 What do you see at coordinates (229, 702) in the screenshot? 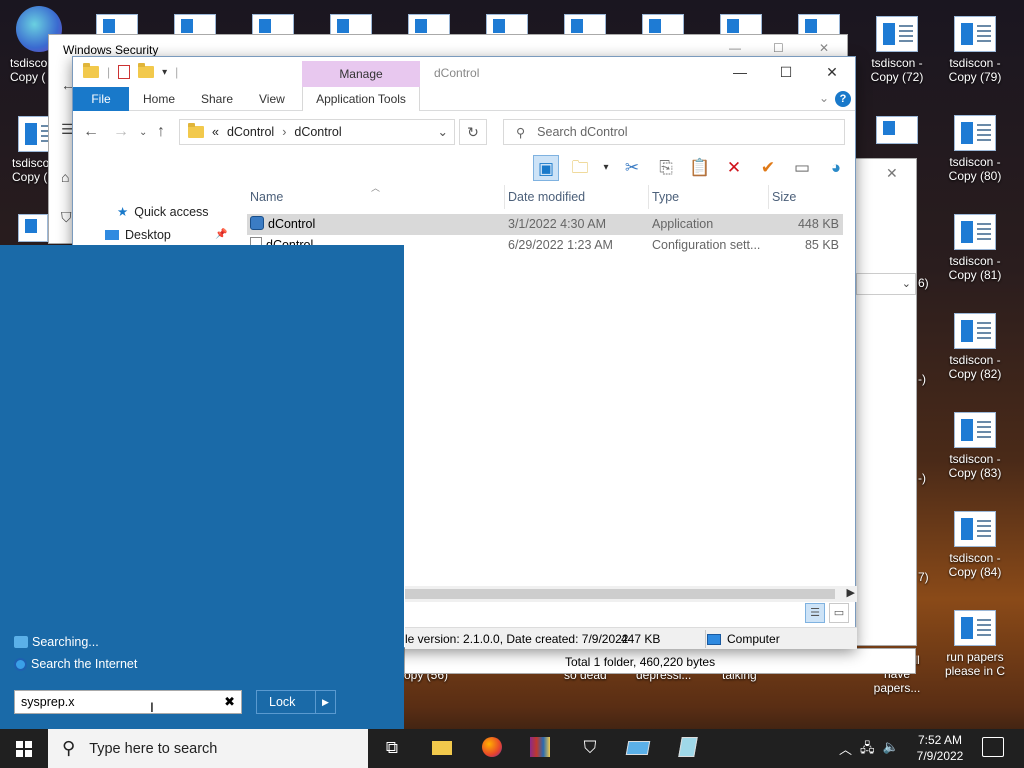
I see `clear-icon: ✖` at bounding box center [229, 702].